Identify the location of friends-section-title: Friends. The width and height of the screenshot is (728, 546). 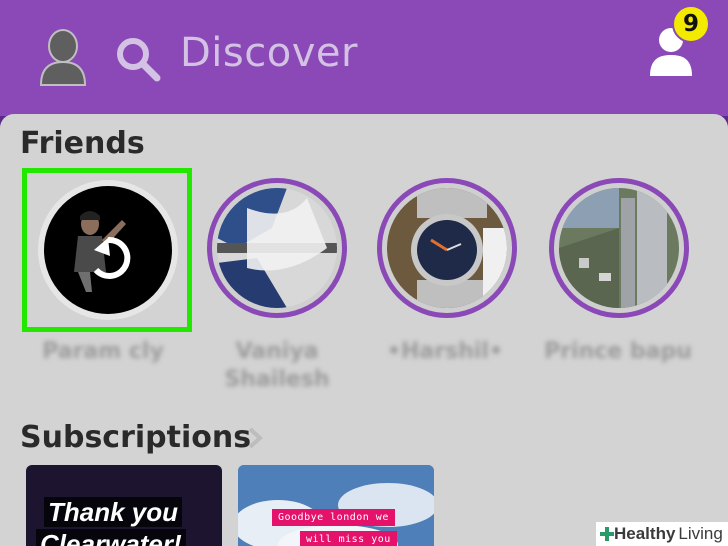
(82, 143).